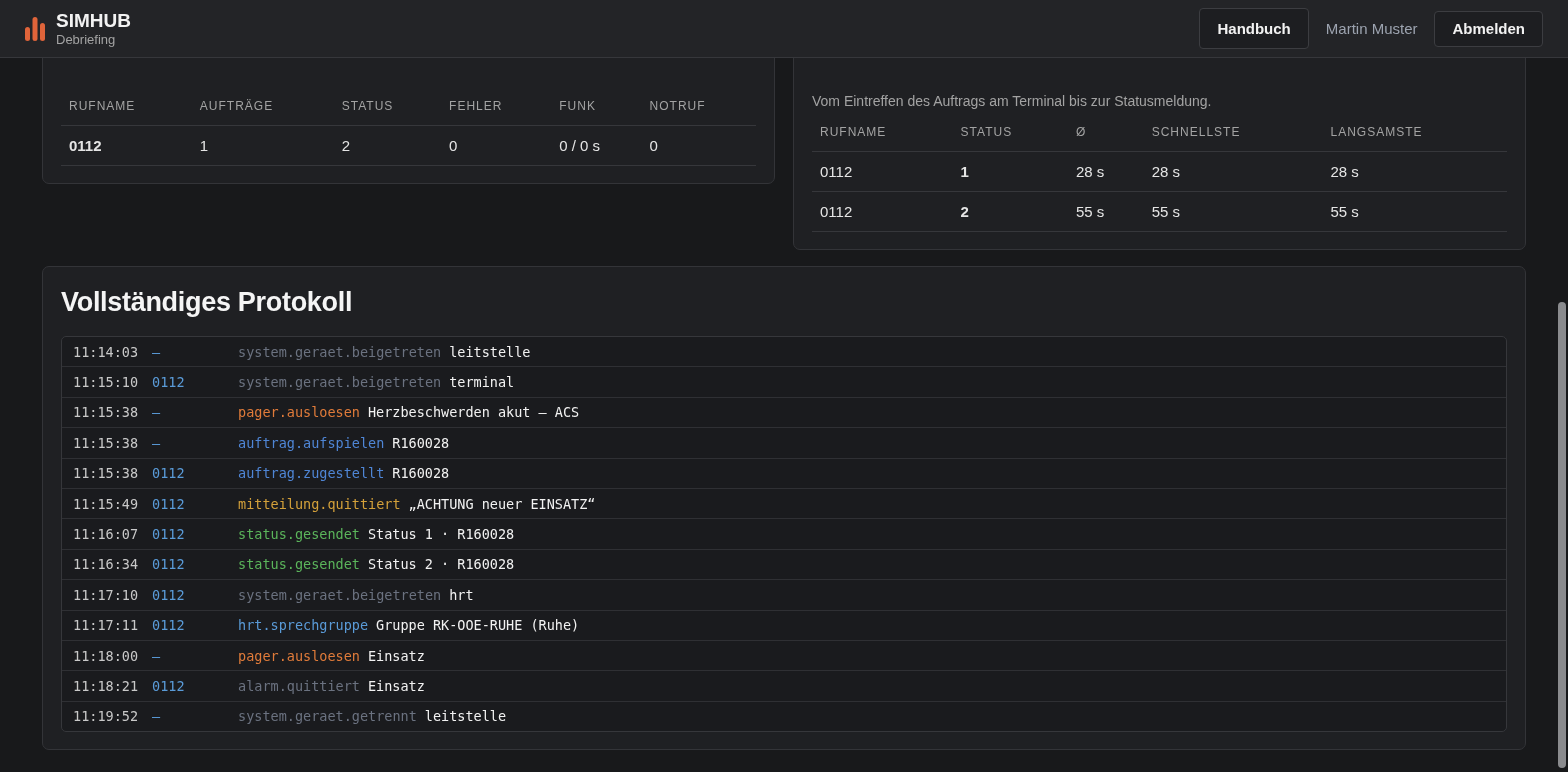 Image resolution: width=1568 pixels, height=772 pixels. Describe the element at coordinates (262, 106) in the screenshot. I see `column-header: AUFTRÄGE` at that location.